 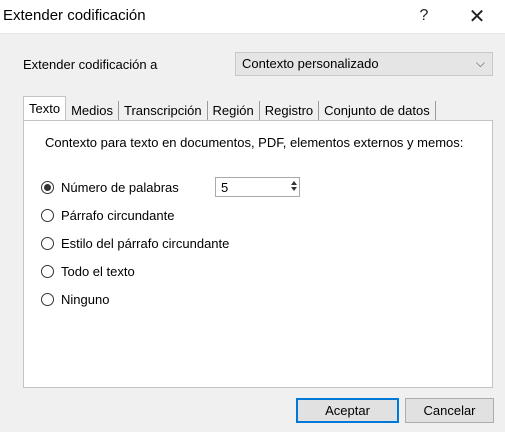 I want to click on window-title: Extender codificación, so click(x=74, y=15).